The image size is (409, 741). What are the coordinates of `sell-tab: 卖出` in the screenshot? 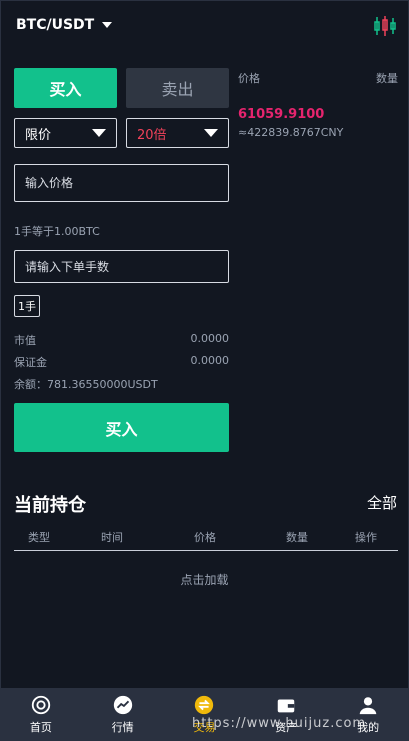 It's located at (177, 88).